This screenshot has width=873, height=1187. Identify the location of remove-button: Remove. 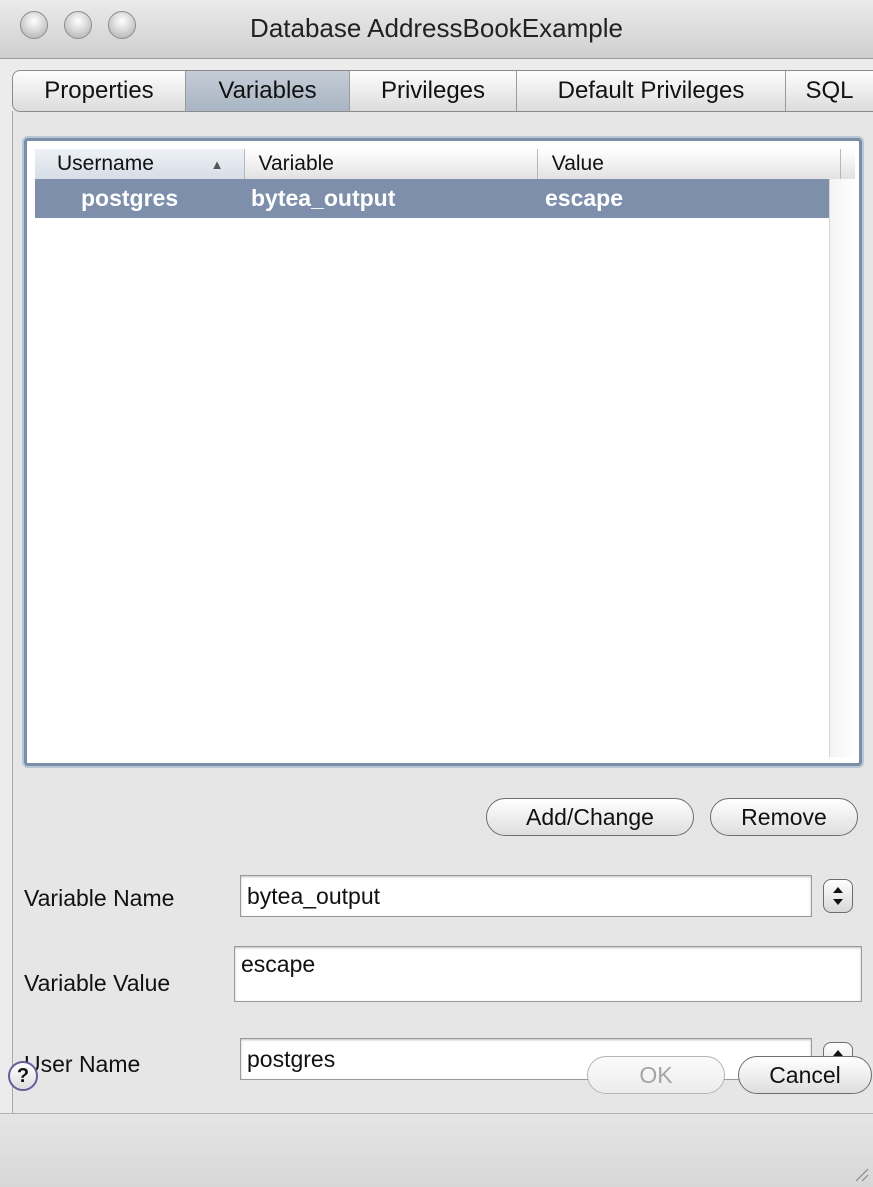
(784, 817).